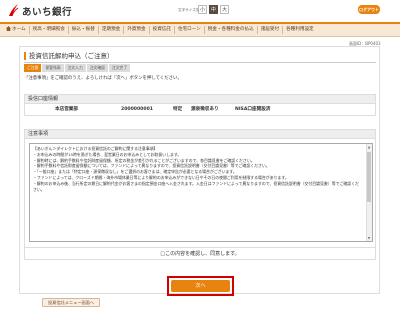 The image size is (400, 320). I want to click on step-order-input: 注文入力, so click(75, 68).